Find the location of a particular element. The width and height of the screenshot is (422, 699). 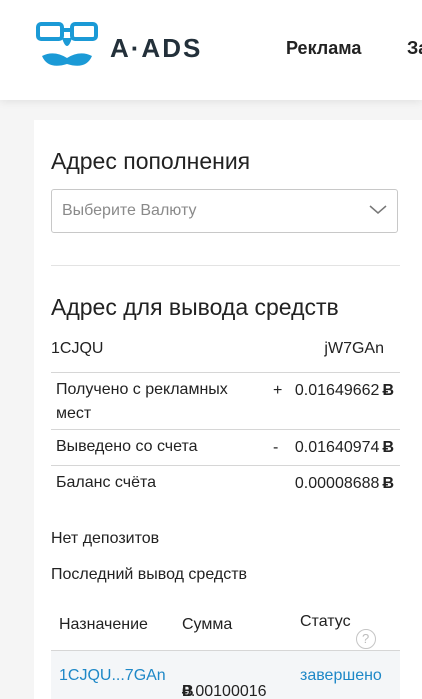

logo-text: A·ADS is located at coordinates (156, 47).